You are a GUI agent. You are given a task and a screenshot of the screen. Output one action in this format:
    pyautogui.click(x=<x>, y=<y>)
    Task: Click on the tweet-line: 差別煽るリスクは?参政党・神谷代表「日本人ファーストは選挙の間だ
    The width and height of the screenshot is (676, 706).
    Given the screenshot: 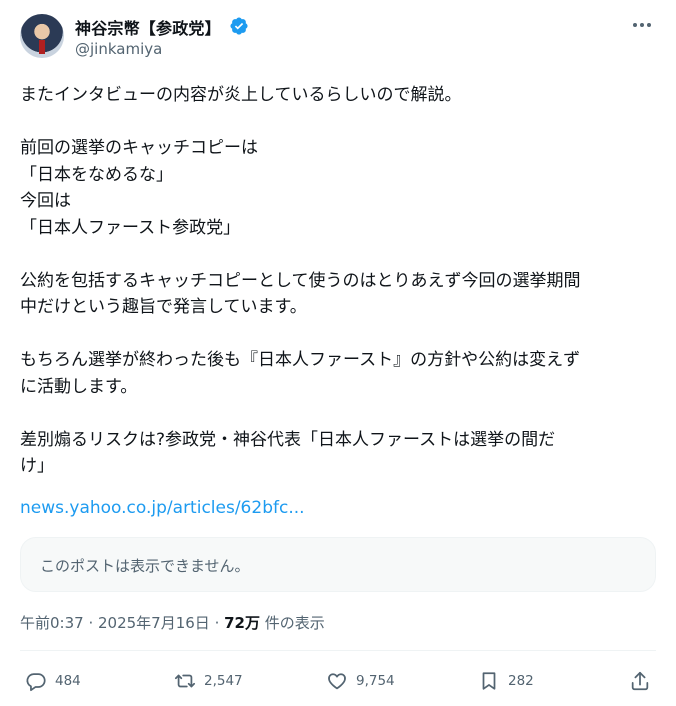 What is the action you would take?
    pyautogui.click(x=288, y=439)
    